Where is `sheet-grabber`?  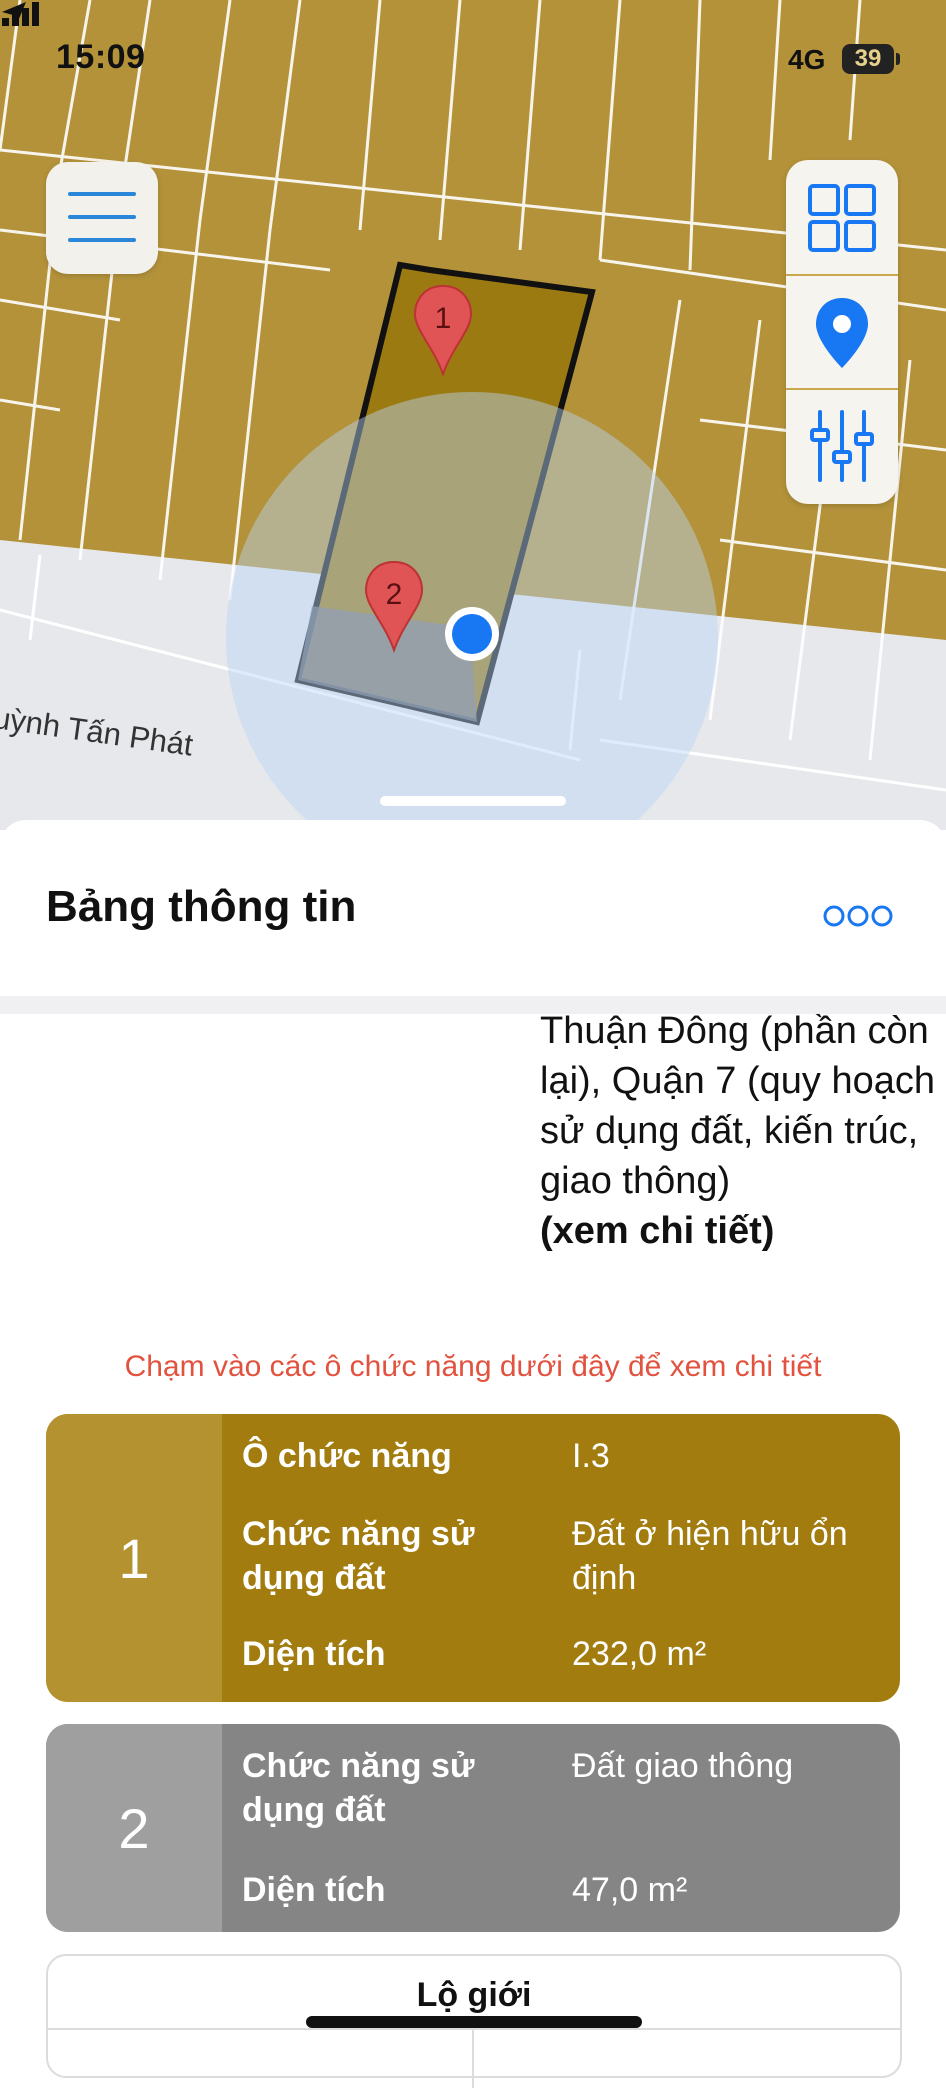
sheet-grabber is located at coordinates (473, 801).